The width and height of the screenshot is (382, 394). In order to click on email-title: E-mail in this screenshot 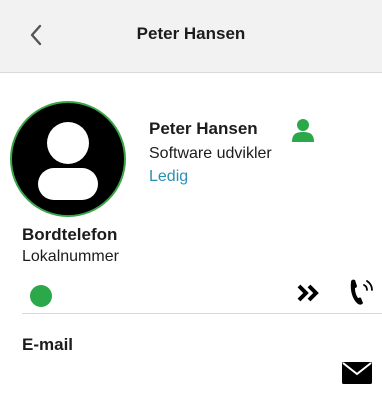, I will do `click(48, 344)`.